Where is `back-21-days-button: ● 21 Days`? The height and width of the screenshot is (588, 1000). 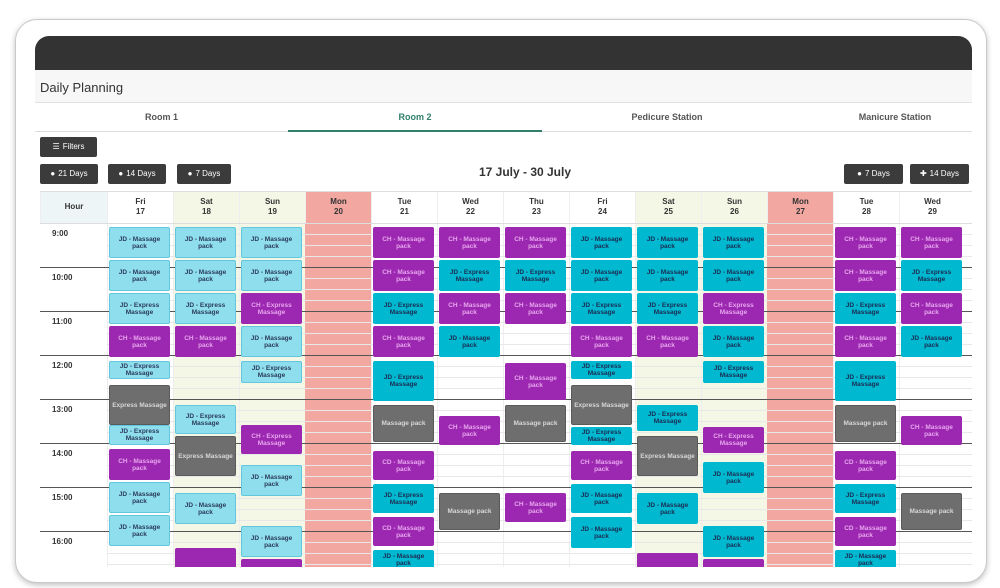
back-21-days-button: ● 21 Days is located at coordinates (69, 174).